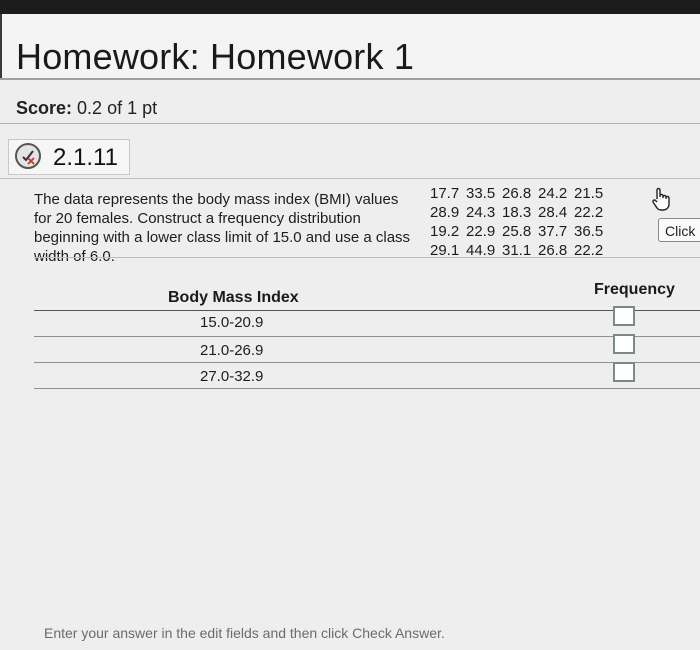 Image resolution: width=700 pixels, height=650 pixels. What do you see at coordinates (215, 56) in the screenshot?
I see `page-title: Homework: Homework 1` at bounding box center [215, 56].